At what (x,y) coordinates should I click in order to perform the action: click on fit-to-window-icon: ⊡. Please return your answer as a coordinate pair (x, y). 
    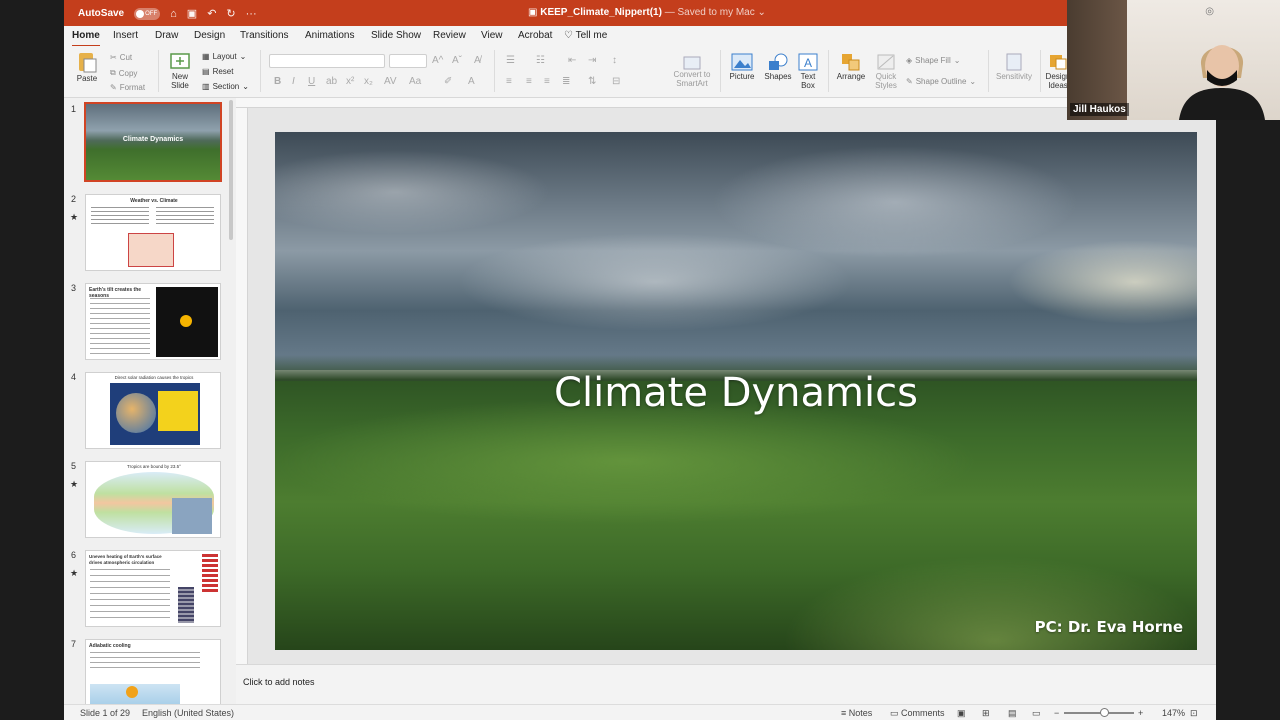
    Looking at the image, I should click on (1194, 713).